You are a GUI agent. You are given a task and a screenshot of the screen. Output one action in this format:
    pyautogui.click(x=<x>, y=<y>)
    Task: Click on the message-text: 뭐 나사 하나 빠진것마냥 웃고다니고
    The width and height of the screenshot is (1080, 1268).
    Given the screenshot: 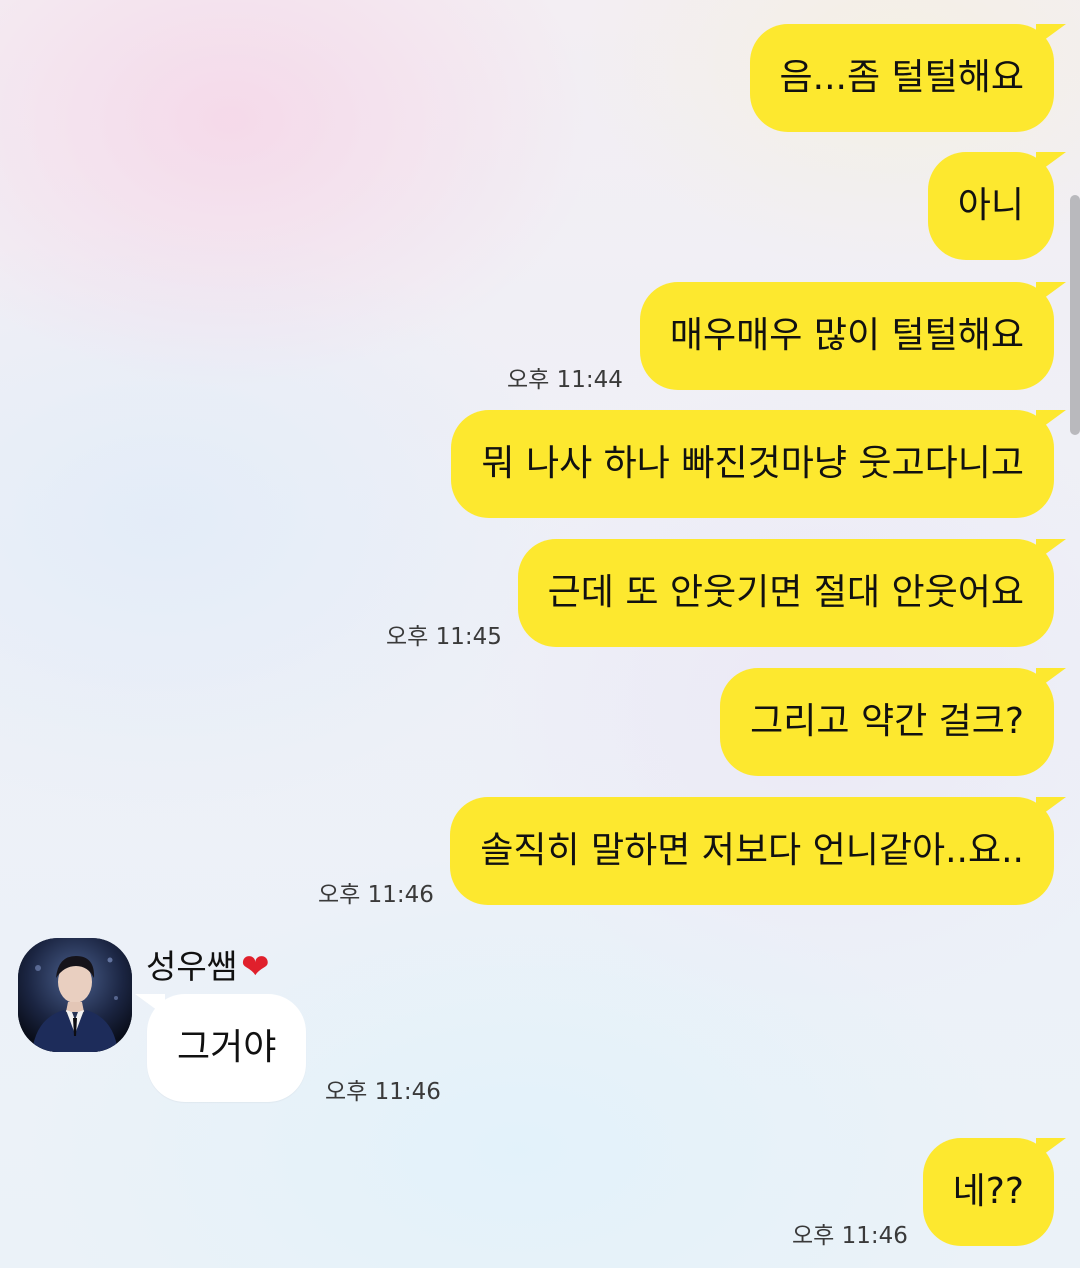 What is the action you would take?
    pyautogui.click(x=752, y=463)
    